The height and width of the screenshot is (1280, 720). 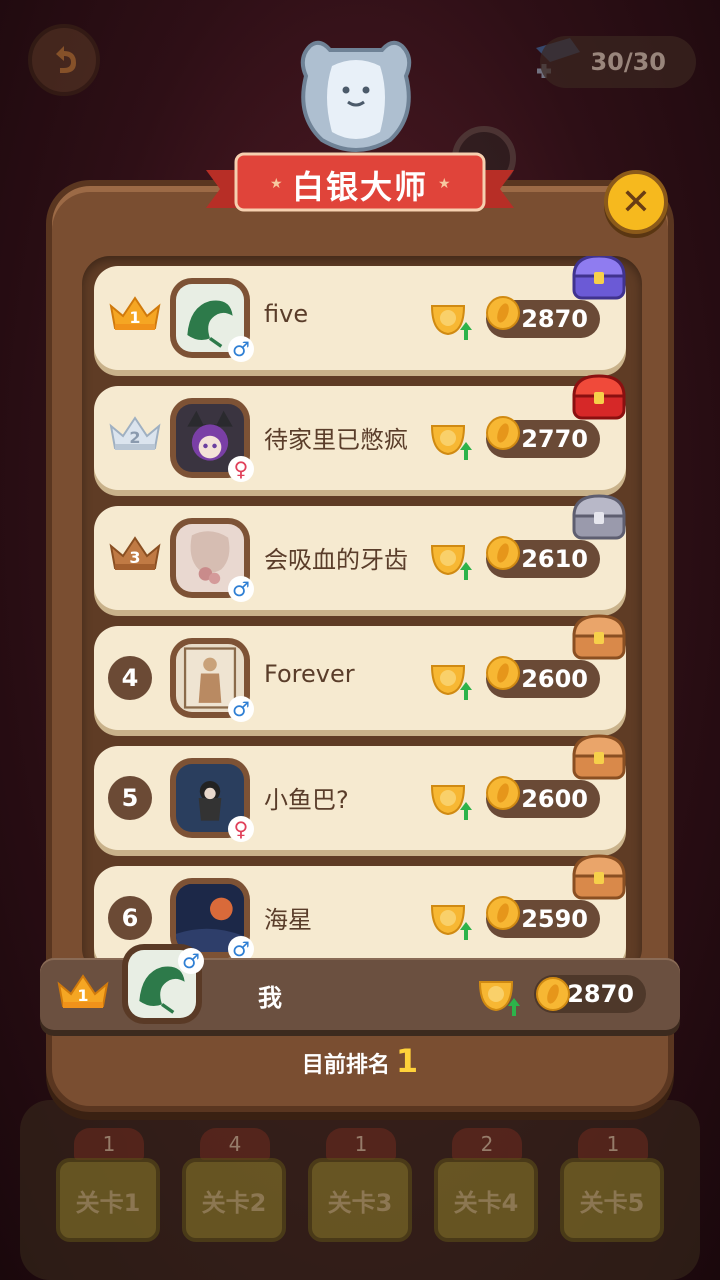 What do you see at coordinates (599, 517) in the screenshot?
I see `silver-chest-icon` at bounding box center [599, 517].